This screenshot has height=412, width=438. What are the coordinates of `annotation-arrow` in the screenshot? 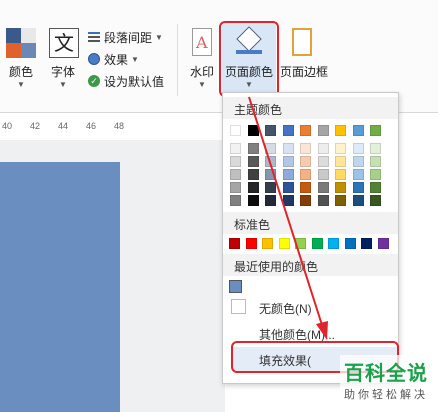 It's located at (288, 218).